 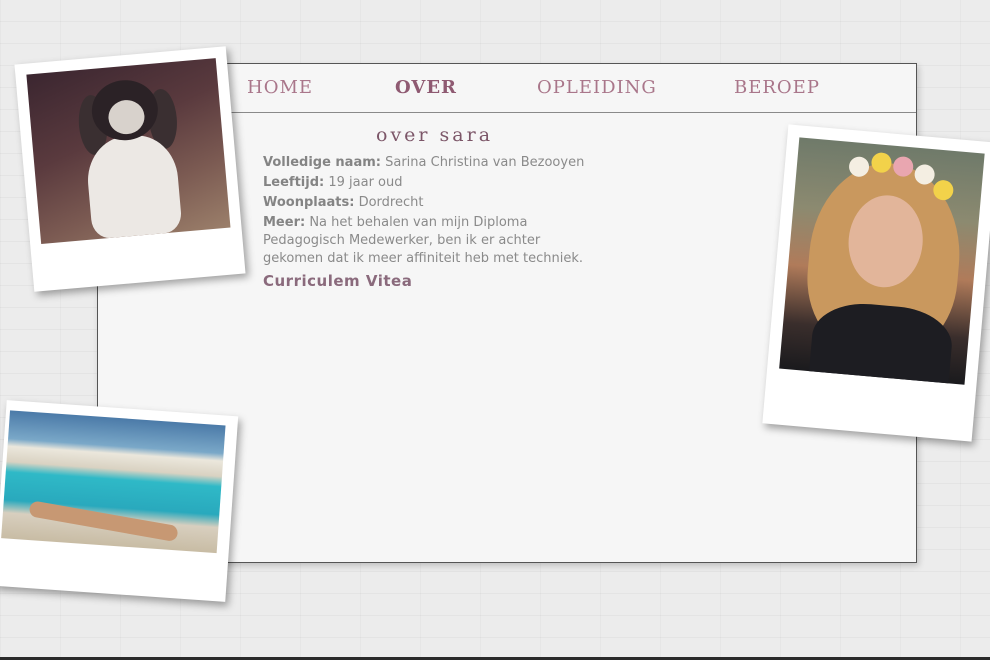 What do you see at coordinates (777, 87) in the screenshot?
I see `nav-beroep: BEROEP` at bounding box center [777, 87].